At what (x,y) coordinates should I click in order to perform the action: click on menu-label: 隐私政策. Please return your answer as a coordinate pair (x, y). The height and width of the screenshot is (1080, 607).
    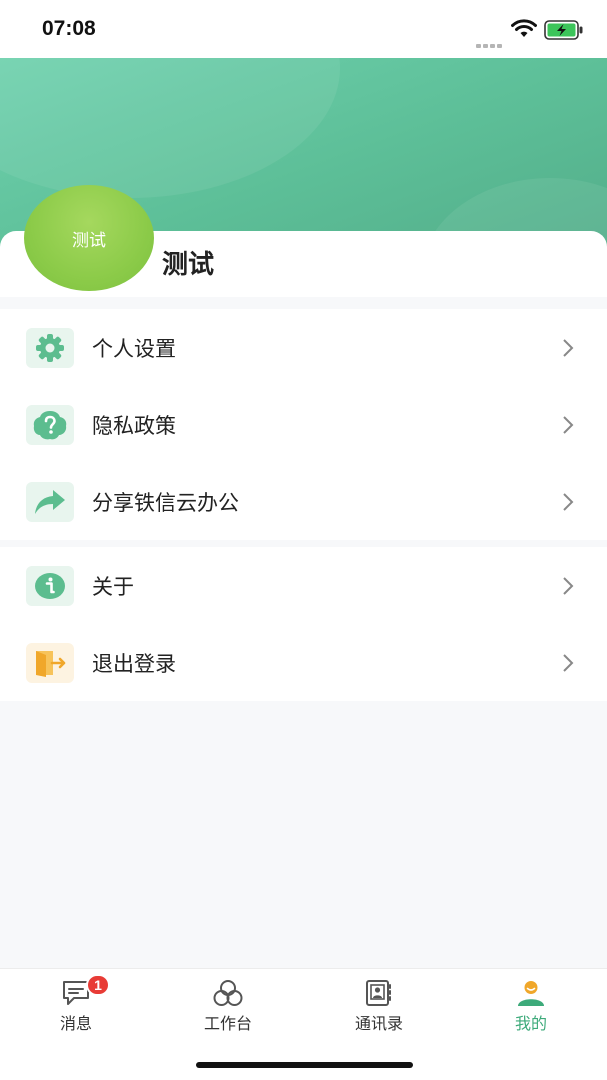
    Looking at the image, I should click on (134, 425).